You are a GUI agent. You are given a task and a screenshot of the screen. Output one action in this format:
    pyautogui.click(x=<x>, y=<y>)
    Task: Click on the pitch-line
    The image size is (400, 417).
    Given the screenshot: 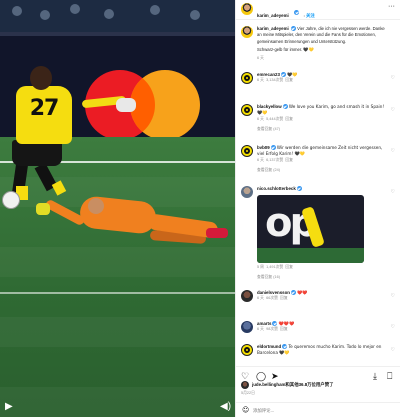 What is the action you would take?
    pyautogui.click(x=117, y=293)
    